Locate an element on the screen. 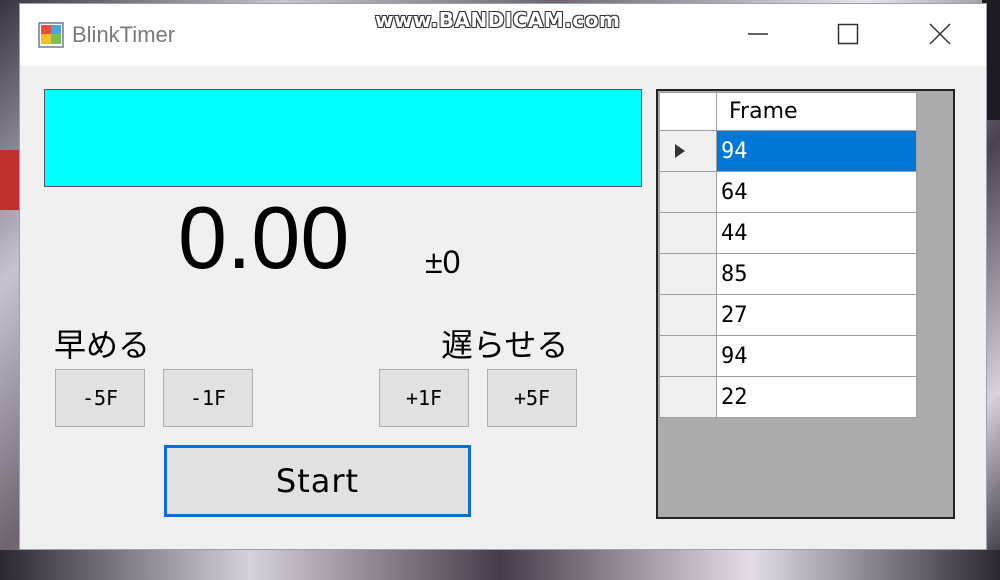  plus-1f-button: +1F is located at coordinates (424, 398).